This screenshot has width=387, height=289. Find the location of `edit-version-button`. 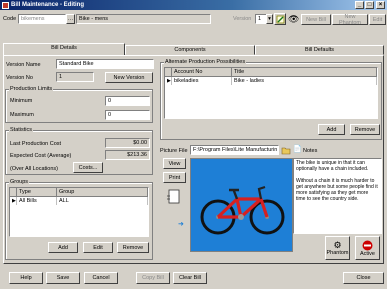

edit-version-button is located at coordinates (280, 19).